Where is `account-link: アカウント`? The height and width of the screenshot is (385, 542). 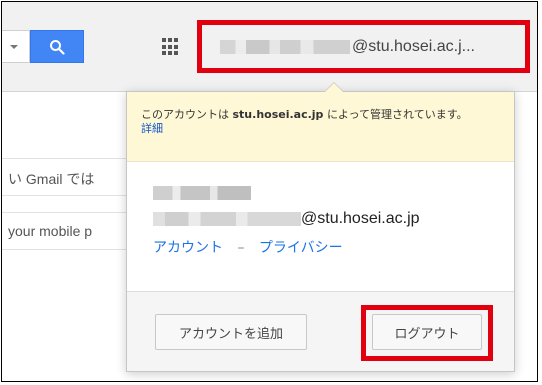
account-link: アカウント is located at coordinates (188, 248).